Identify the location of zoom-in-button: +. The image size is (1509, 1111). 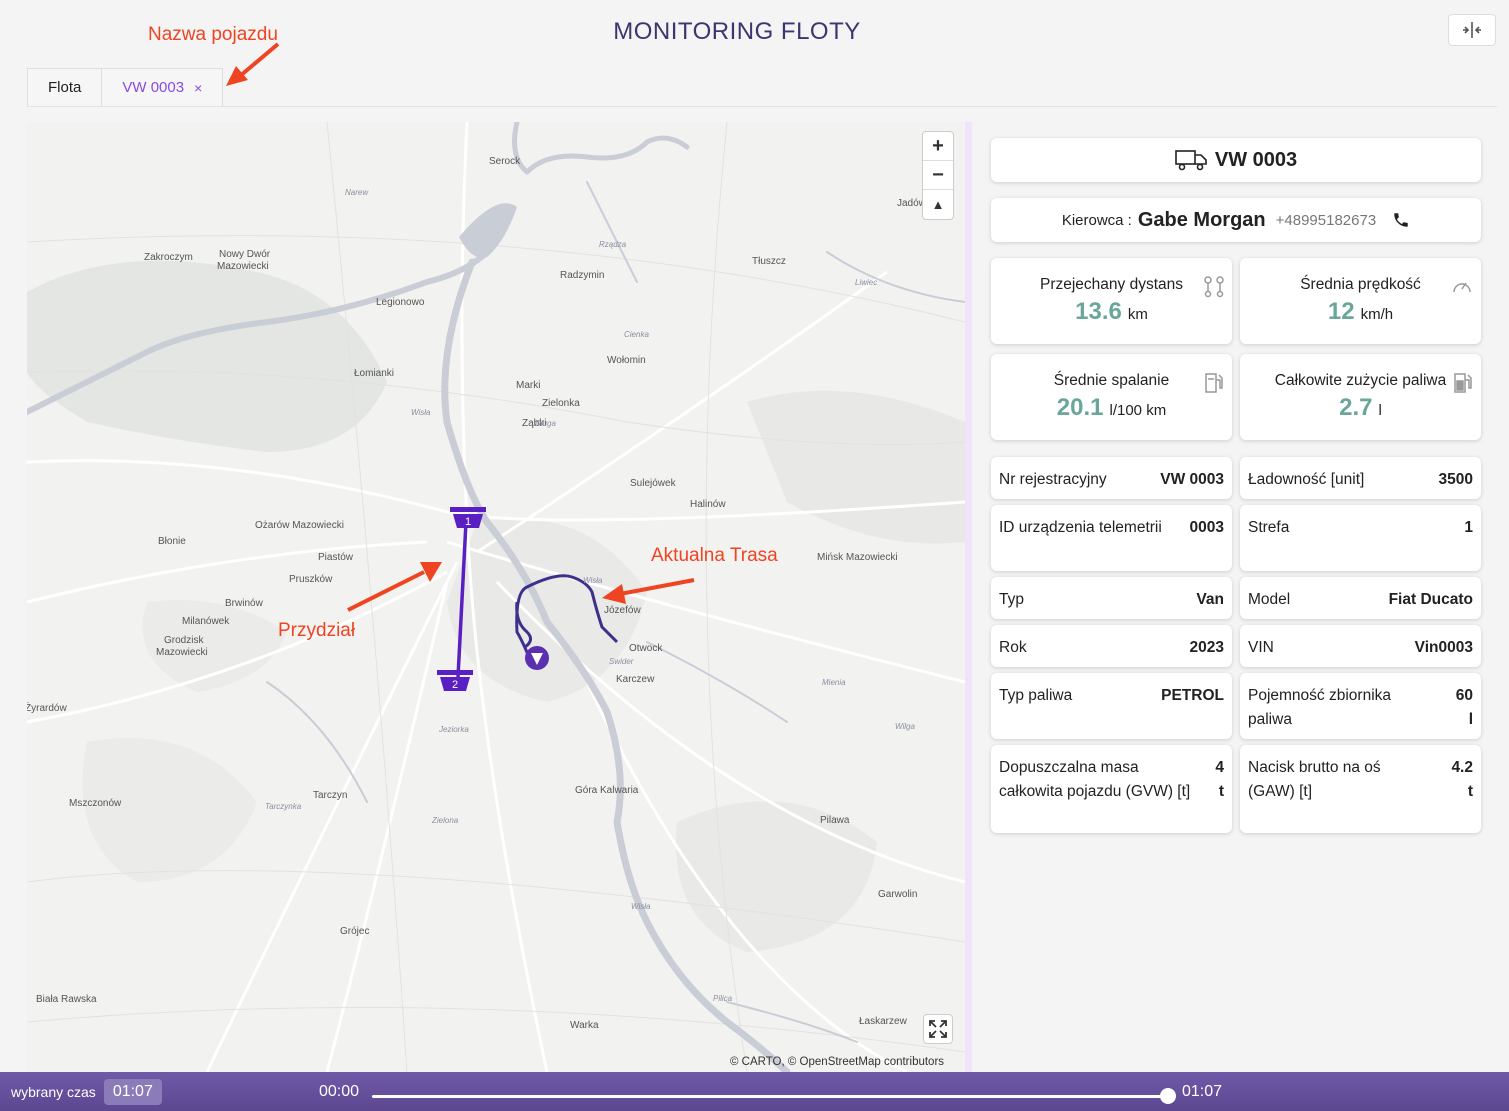
(938, 146).